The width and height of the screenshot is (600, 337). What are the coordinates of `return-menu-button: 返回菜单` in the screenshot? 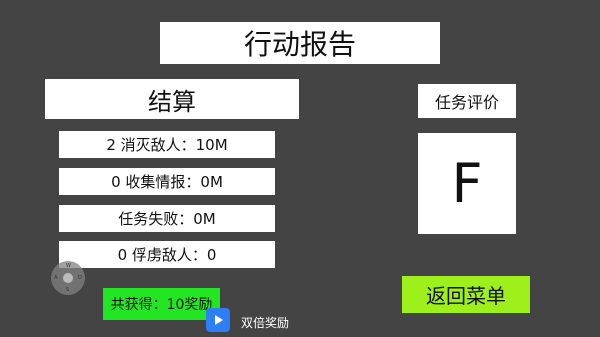 It's located at (466, 294).